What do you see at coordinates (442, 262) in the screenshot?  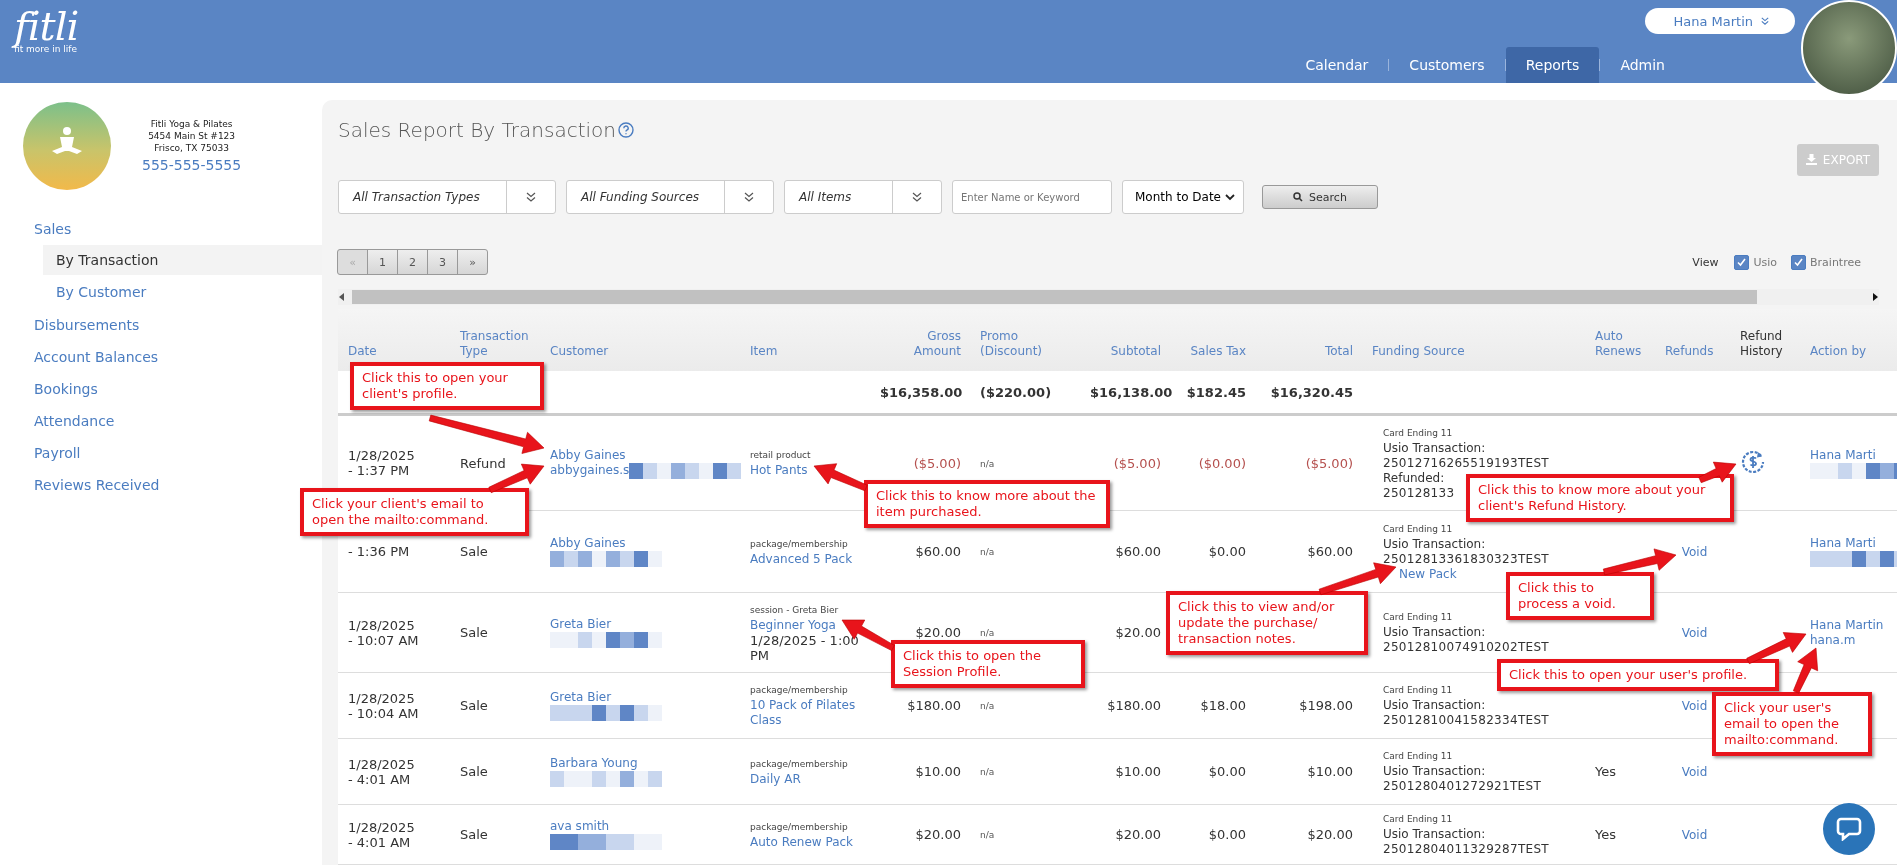 I see `pagination-button: 3` at bounding box center [442, 262].